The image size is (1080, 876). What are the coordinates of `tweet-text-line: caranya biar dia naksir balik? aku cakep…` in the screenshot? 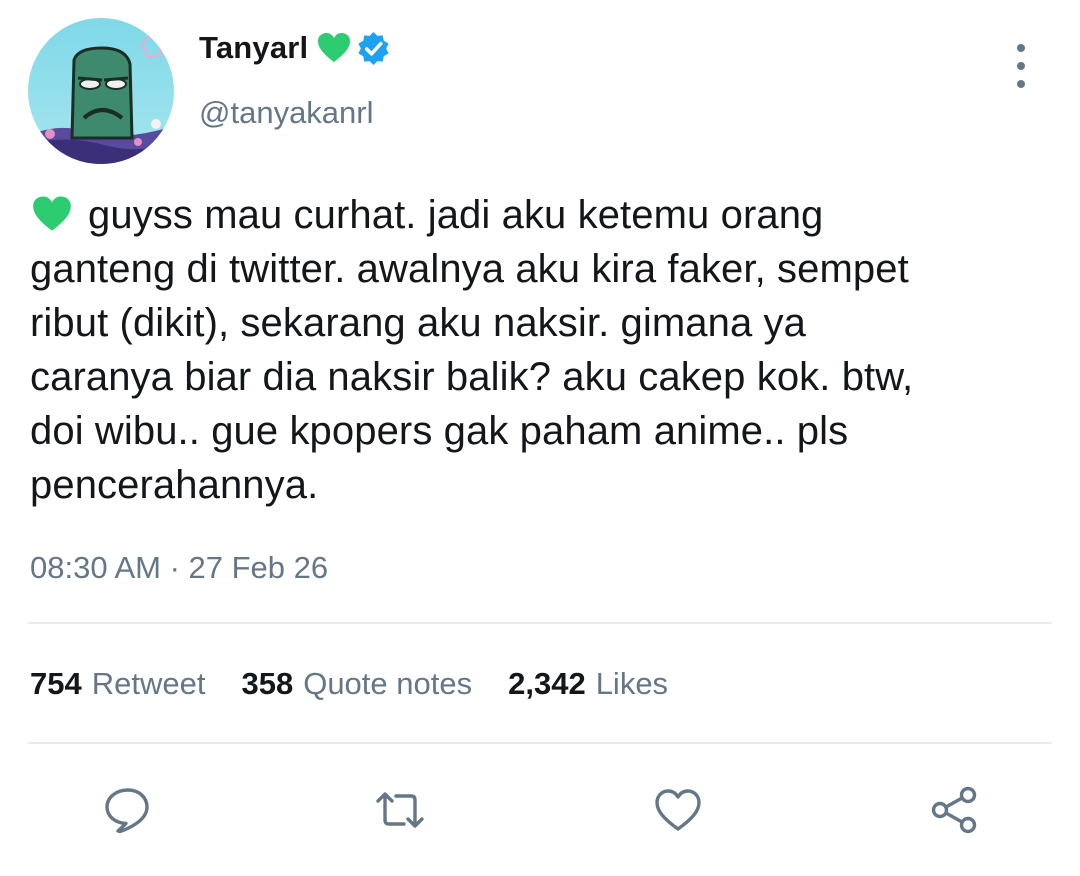 It's located at (472, 377).